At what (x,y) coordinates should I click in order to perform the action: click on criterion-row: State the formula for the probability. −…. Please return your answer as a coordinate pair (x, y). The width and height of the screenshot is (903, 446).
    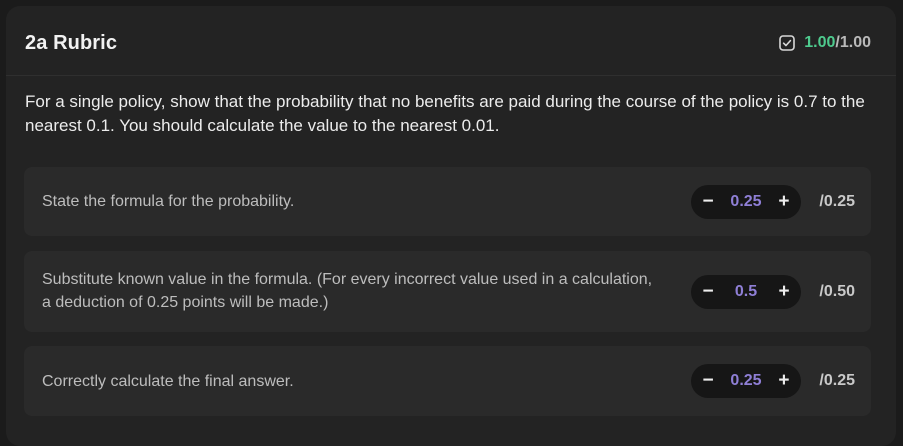
    Looking at the image, I should click on (447, 201).